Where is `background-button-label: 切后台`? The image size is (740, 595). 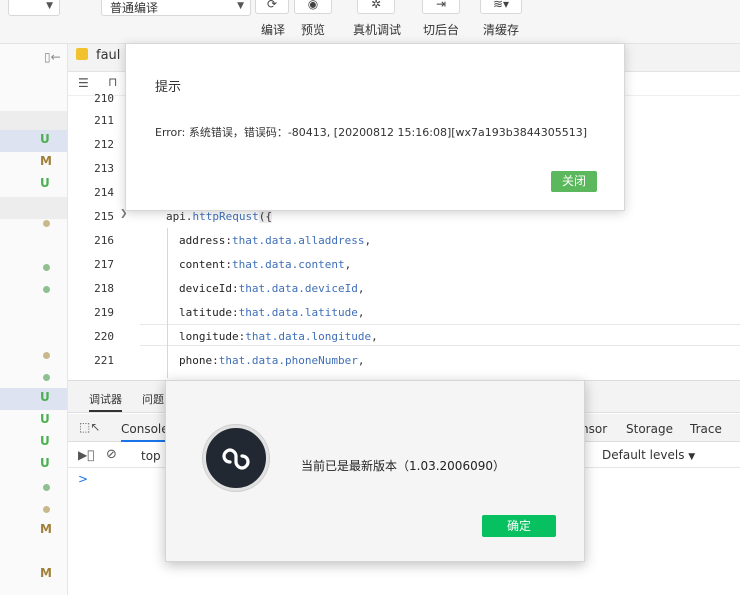 background-button-label: 切后台 is located at coordinates (441, 29).